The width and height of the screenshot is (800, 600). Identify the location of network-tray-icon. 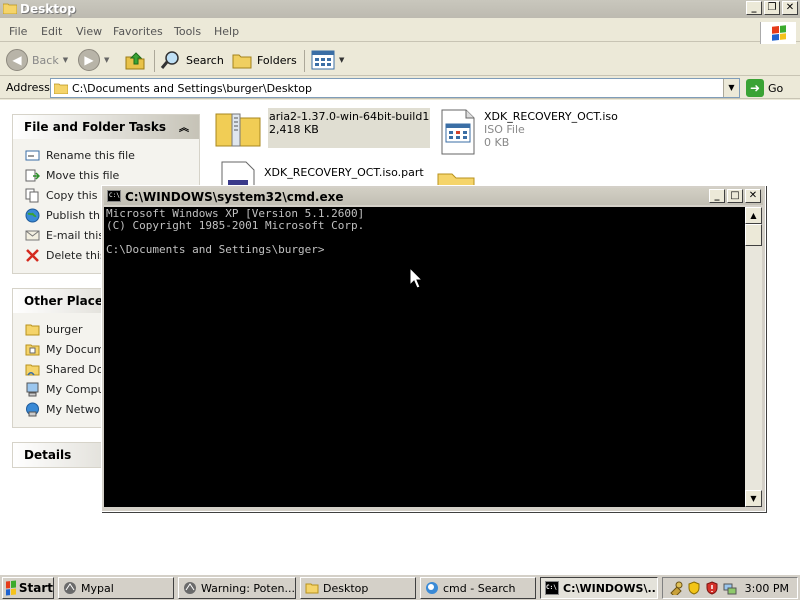
(730, 588).